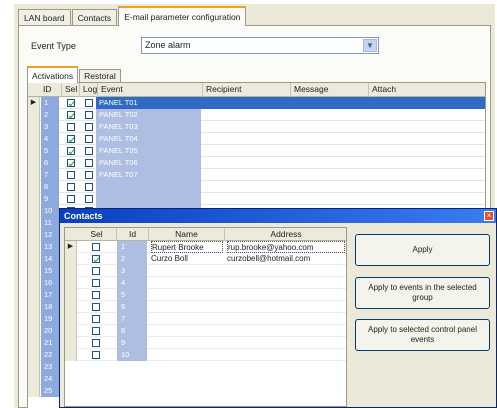 Image resolution: width=497 pixels, height=408 pixels. I want to click on table-row: ▶ 1 PANEL T01, so click(256, 103).